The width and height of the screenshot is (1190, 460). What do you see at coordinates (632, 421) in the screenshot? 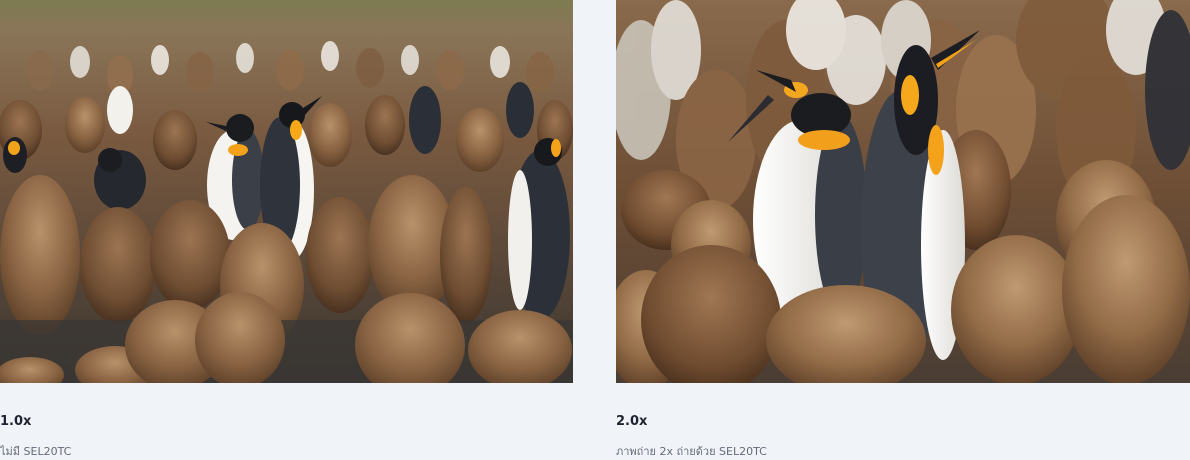
I see `zoom-label: 2.0x` at bounding box center [632, 421].